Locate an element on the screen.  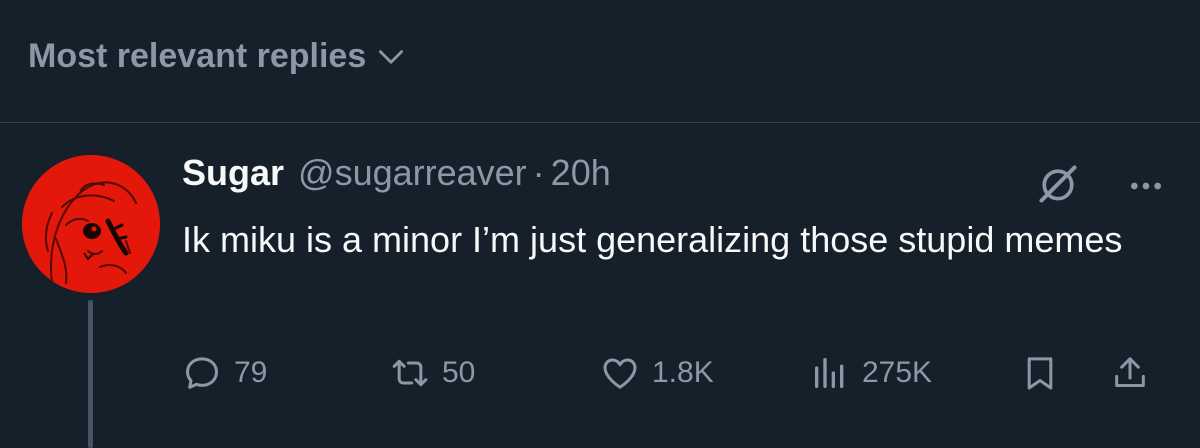
bookmark-icon is located at coordinates (1040, 373).